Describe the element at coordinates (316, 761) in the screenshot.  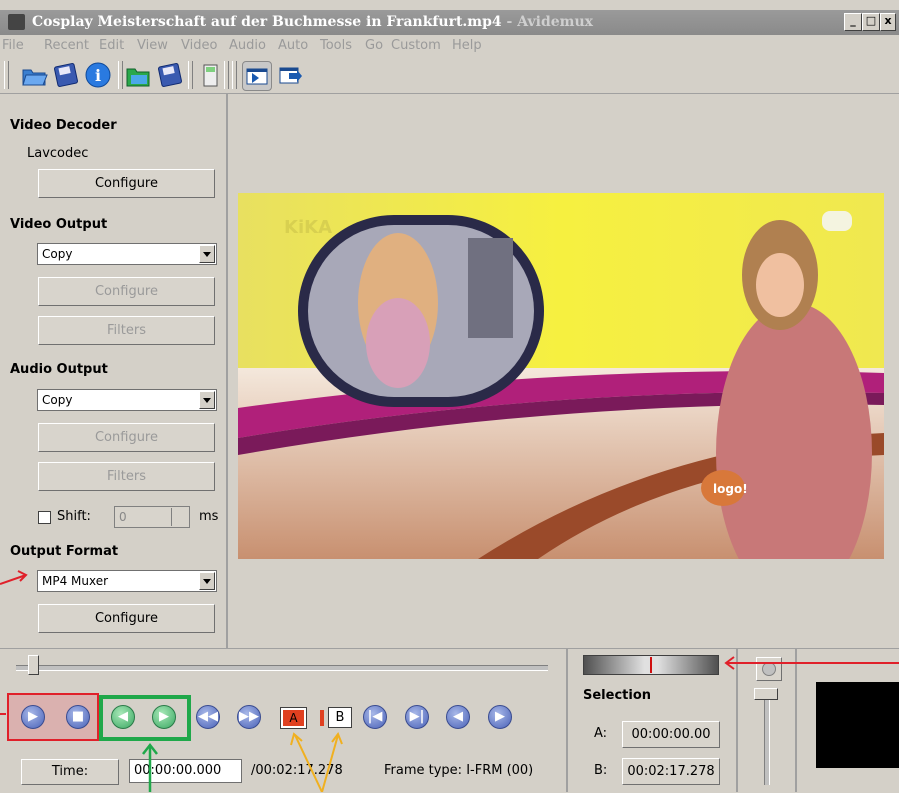
I see `yellow-arrows` at that location.